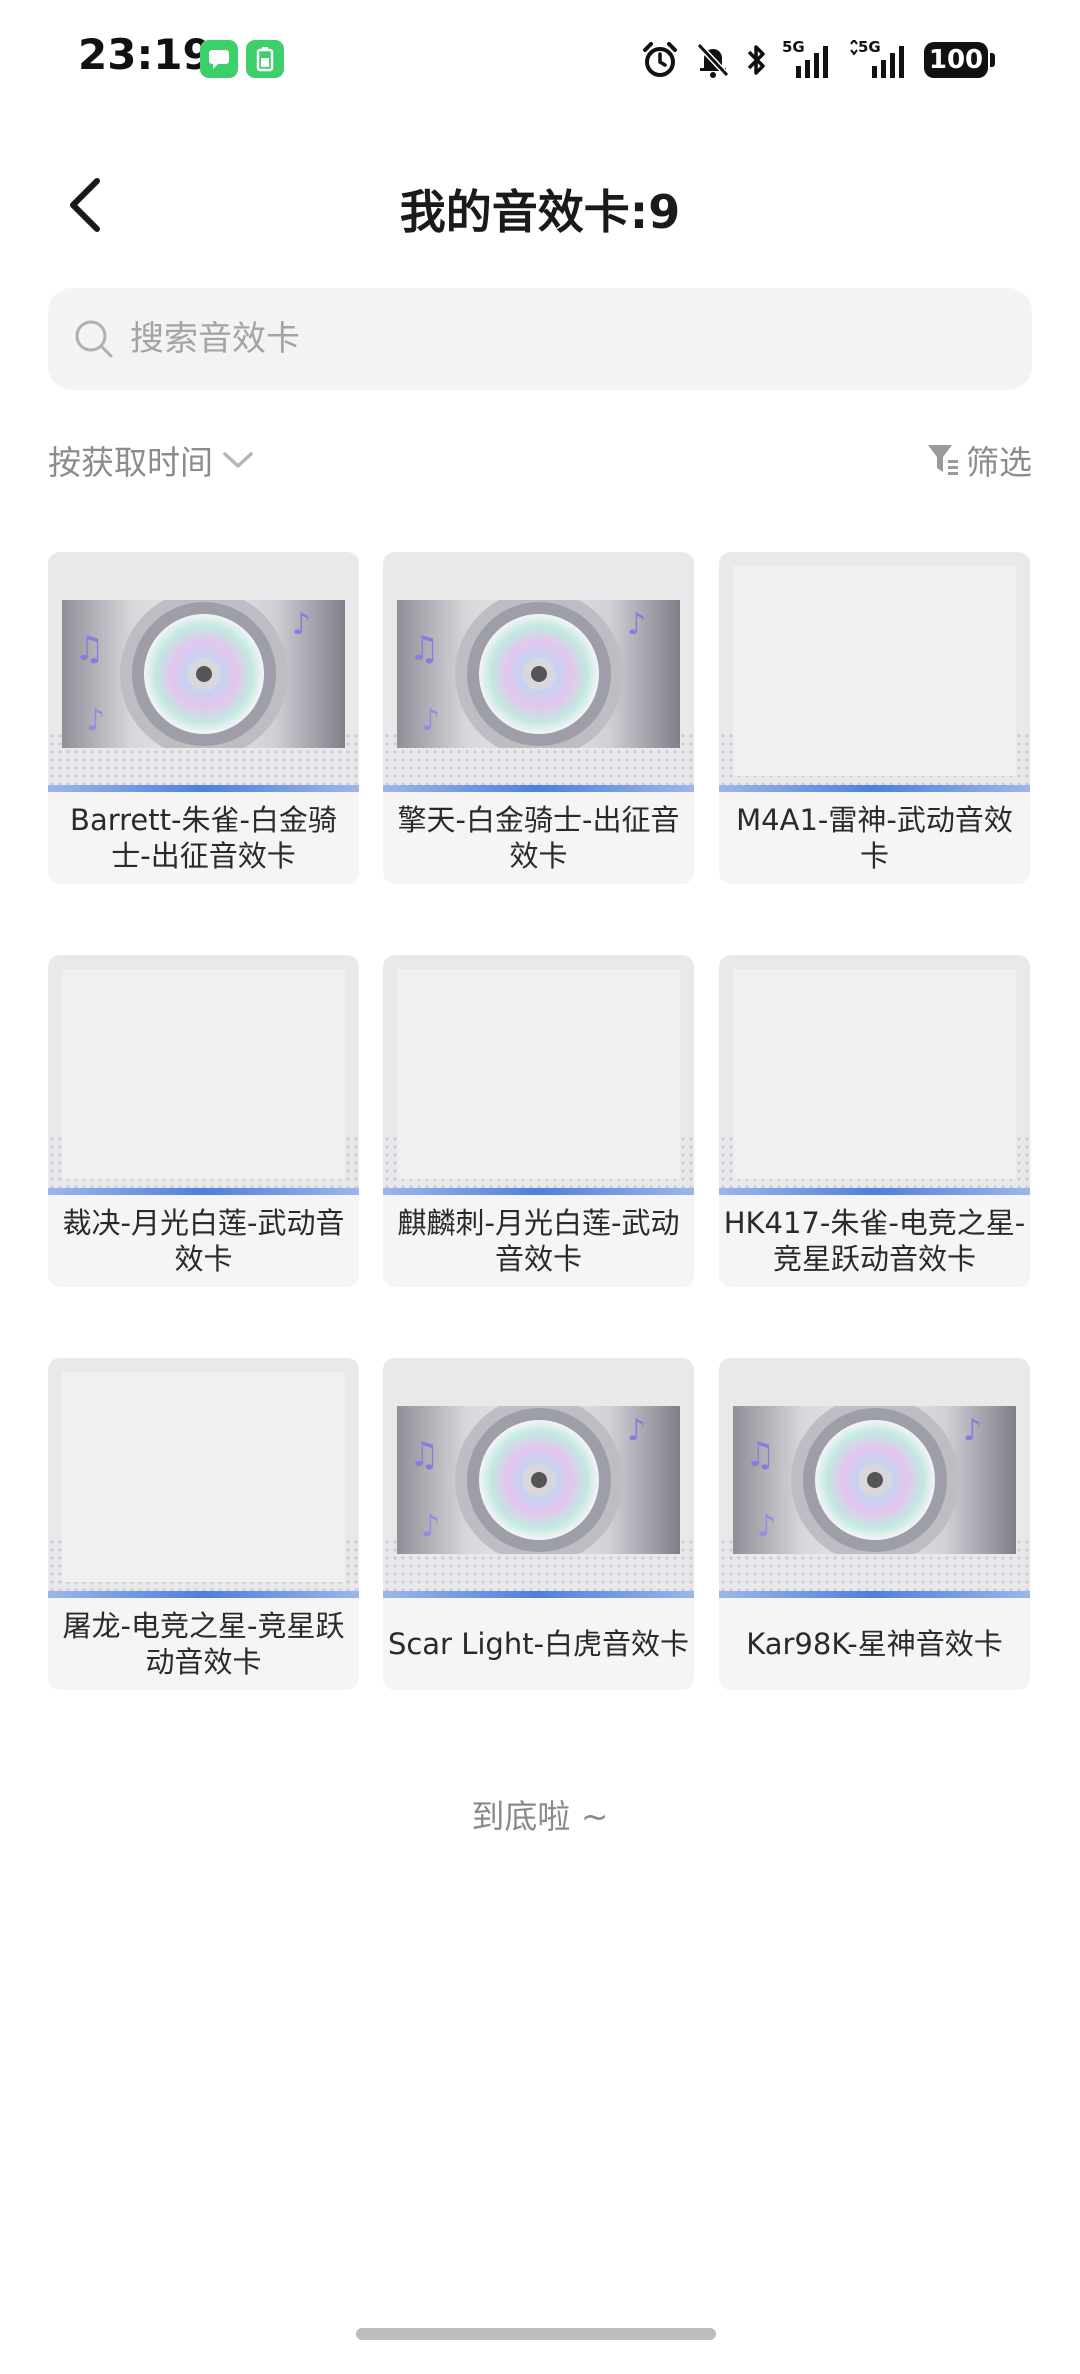 The height and width of the screenshot is (2374, 1080). What do you see at coordinates (943, 460) in the screenshot?
I see `filter-icon` at bounding box center [943, 460].